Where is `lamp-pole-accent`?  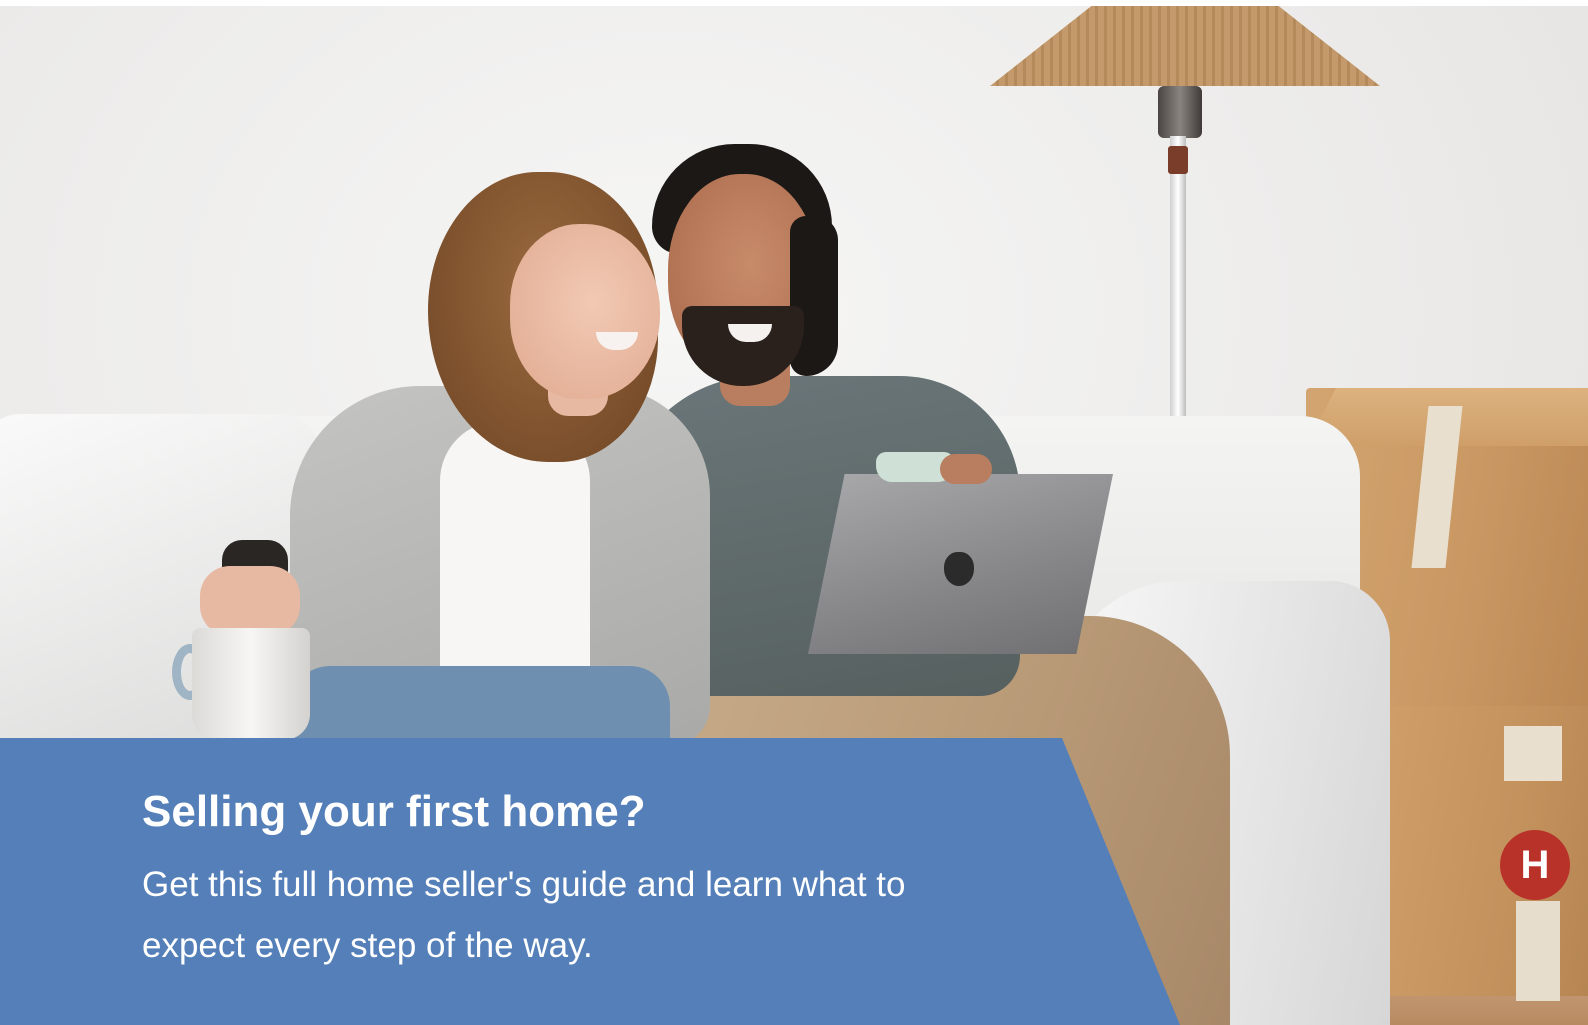
lamp-pole-accent is located at coordinates (1178, 160).